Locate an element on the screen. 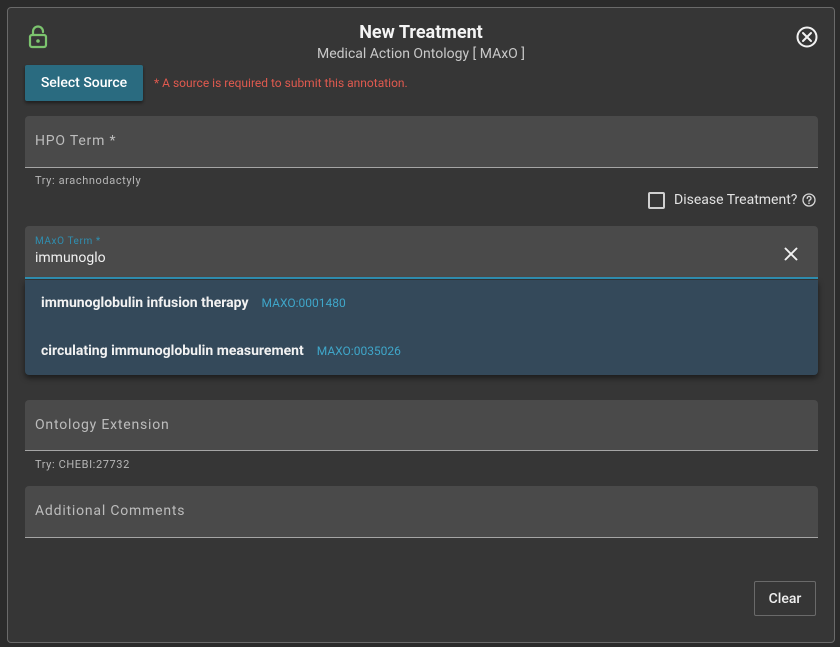  close-icon is located at coordinates (807, 37).